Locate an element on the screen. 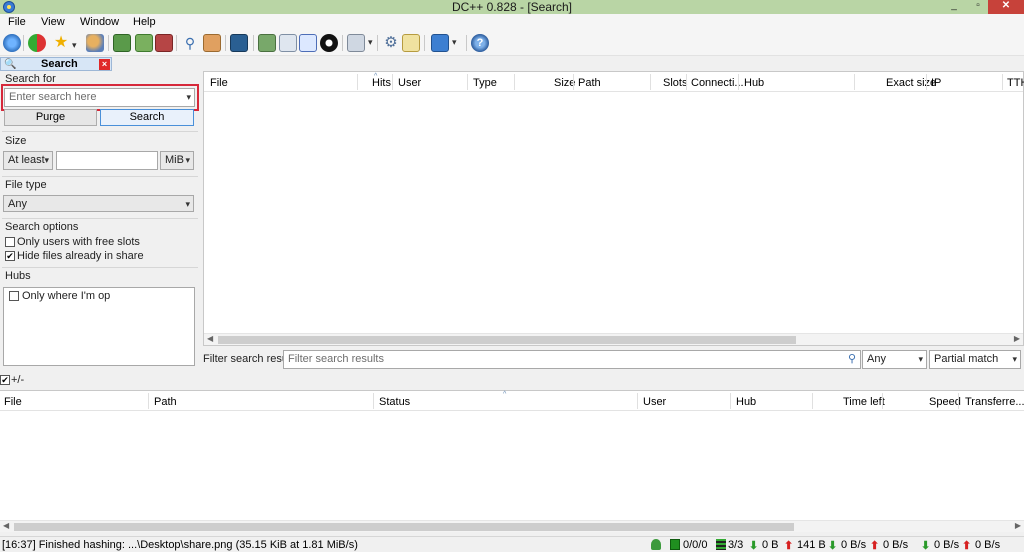  purge-button: Purge is located at coordinates (50, 117).